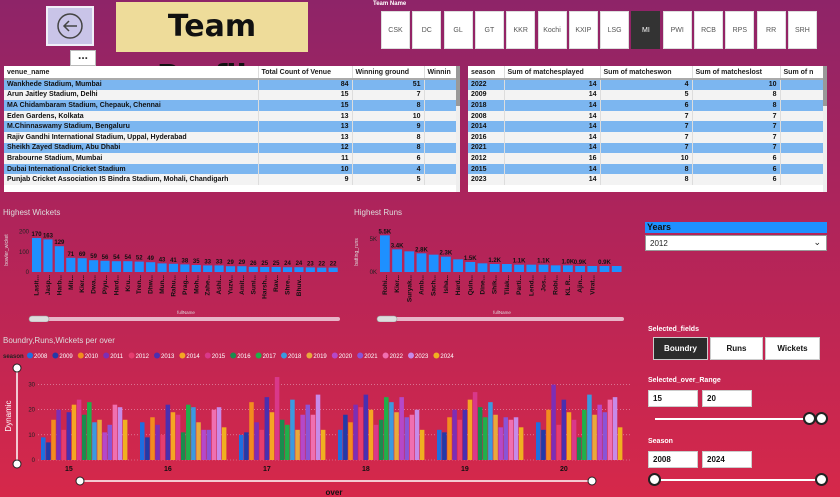  What do you see at coordinates (647, 84) in the screenshot?
I see `table-row: 2022 14 4 10` at bounding box center [647, 84].